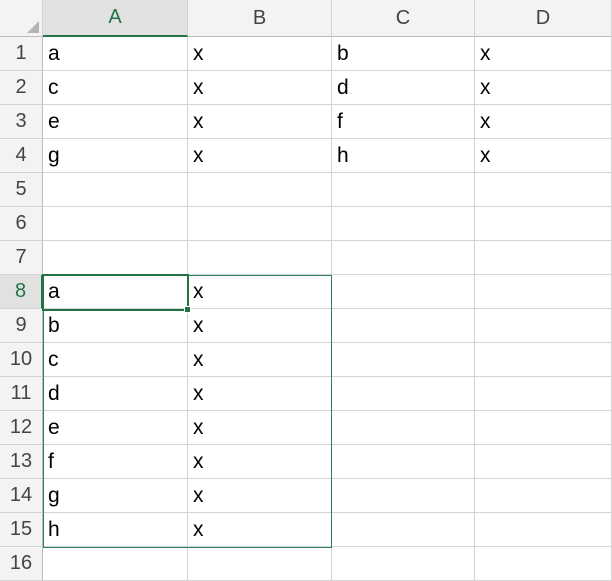 Image resolution: width=612 pixels, height=581 pixels. I want to click on cell-d4: x, so click(543, 156).